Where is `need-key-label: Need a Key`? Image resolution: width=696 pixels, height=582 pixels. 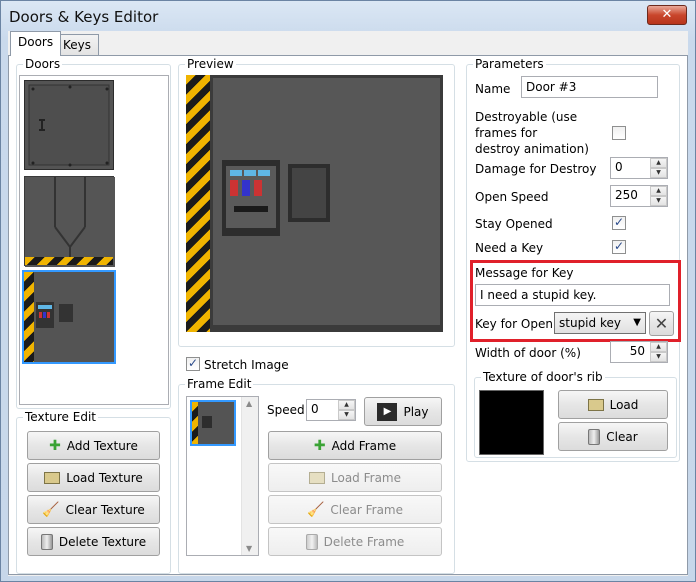
need-key-label: Need a Key is located at coordinates (509, 248).